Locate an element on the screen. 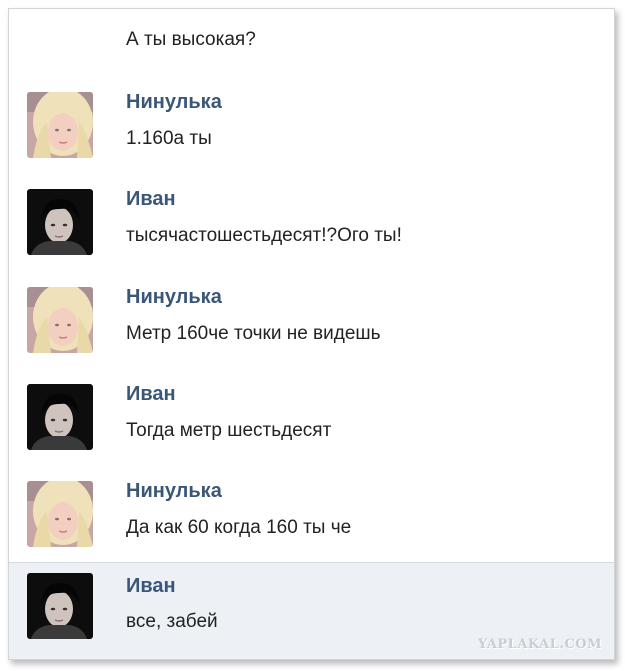 Image resolution: width=625 pixels, height=671 pixels. chat-message: Иван Тогда метр шестьдесят is located at coordinates (311, 423).